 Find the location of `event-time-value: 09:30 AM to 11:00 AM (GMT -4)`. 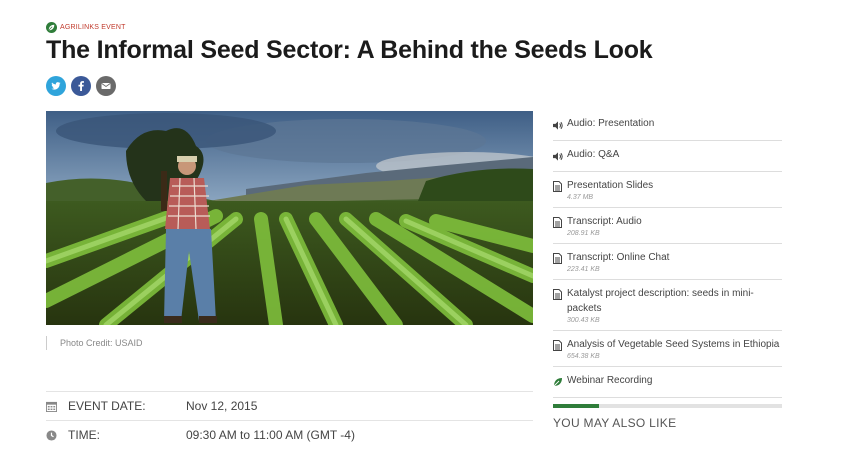

event-time-value: 09:30 AM to 11:00 AM (GMT -4) is located at coordinates (270, 435).